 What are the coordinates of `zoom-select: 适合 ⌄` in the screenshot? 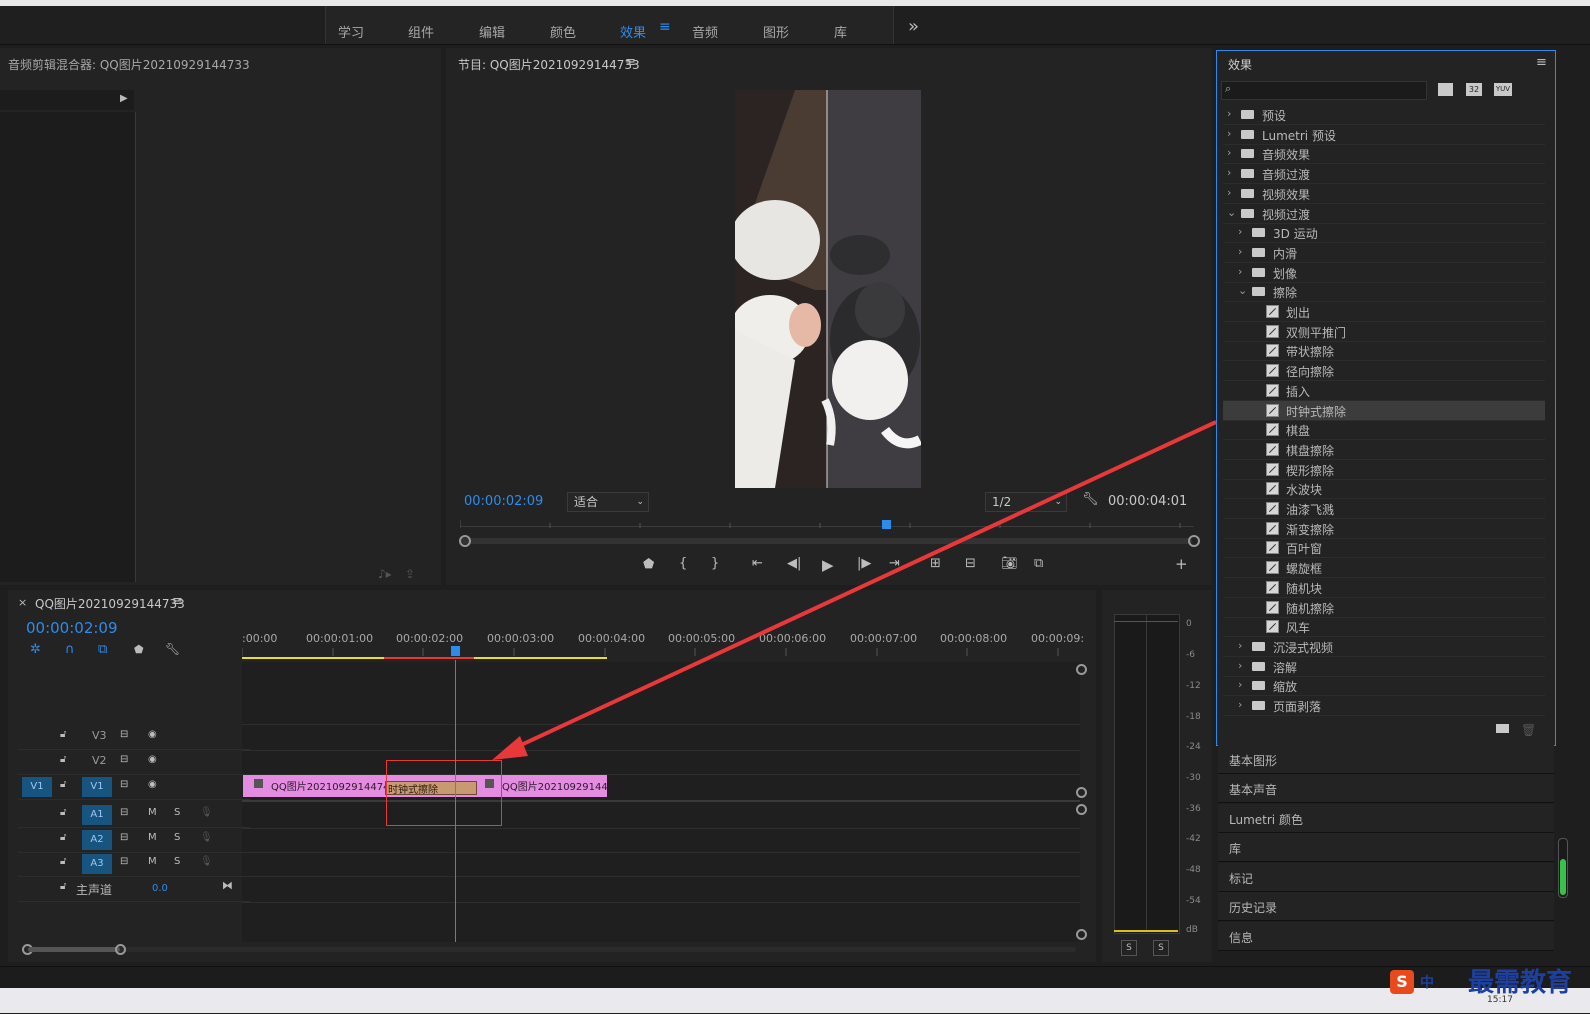 It's located at (608, 502).